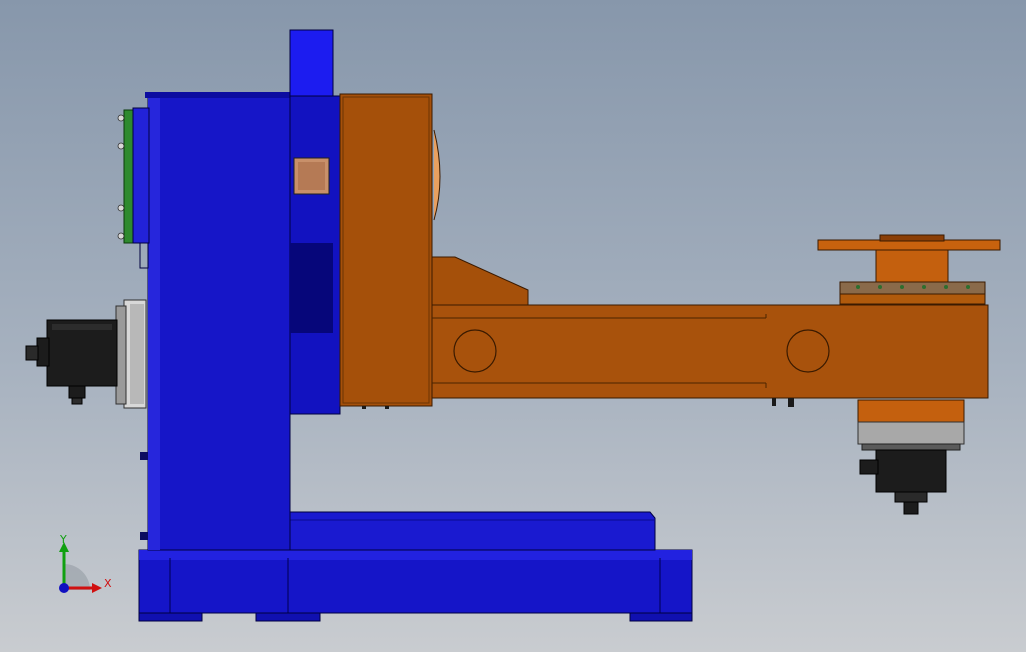 This screenshot has width=1026, height=652. I want to click on z-axis-dot, so click(64, 588).